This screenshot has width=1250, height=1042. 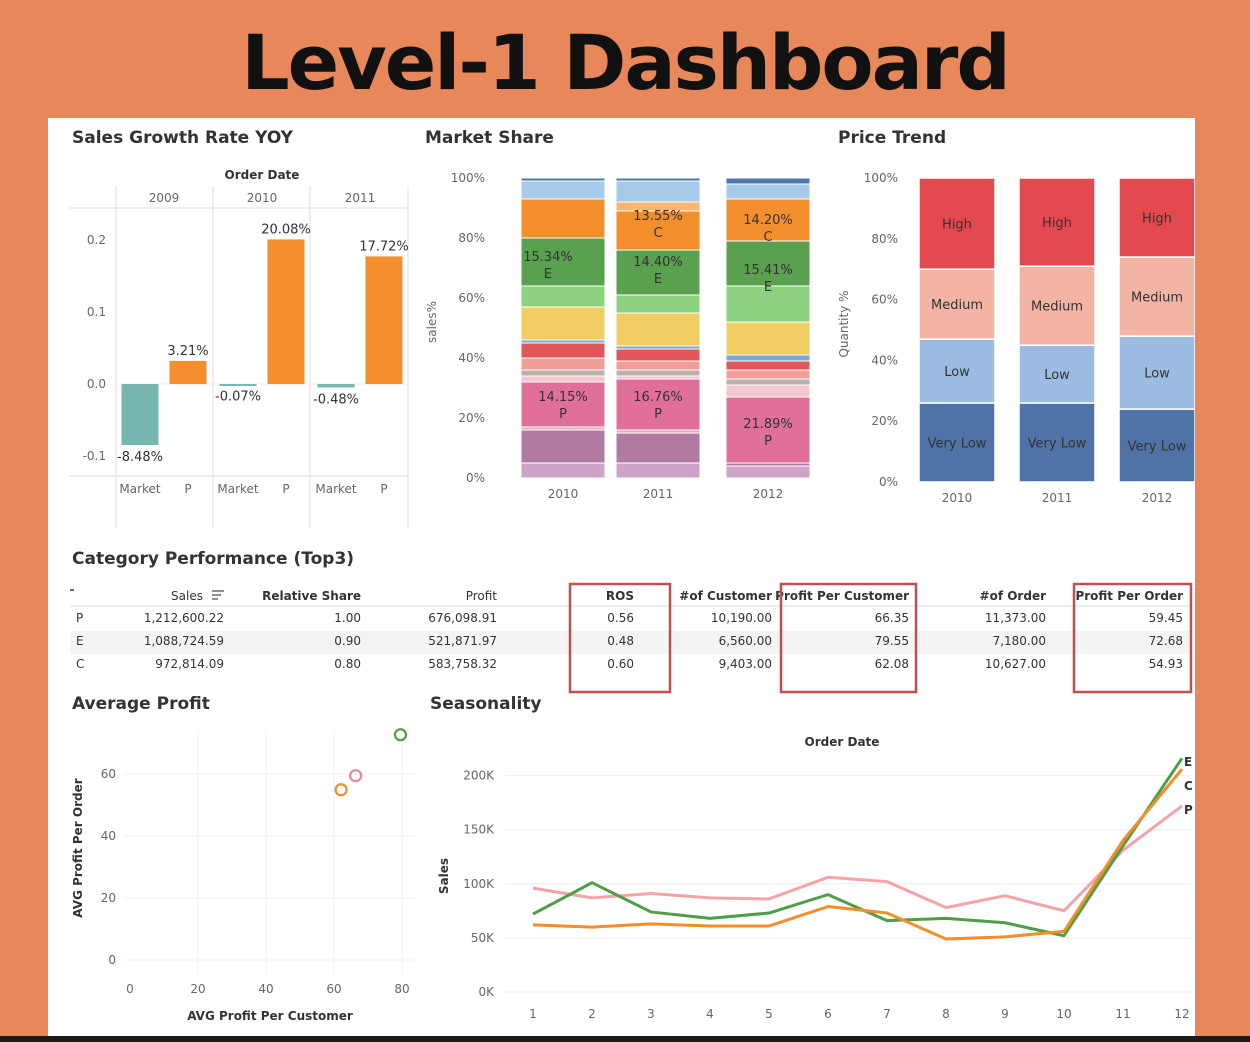 What do you see at coordinates (485, 704) in the screenshot?
I see `season-title: Seasonality` at bounding box center [485, 704].